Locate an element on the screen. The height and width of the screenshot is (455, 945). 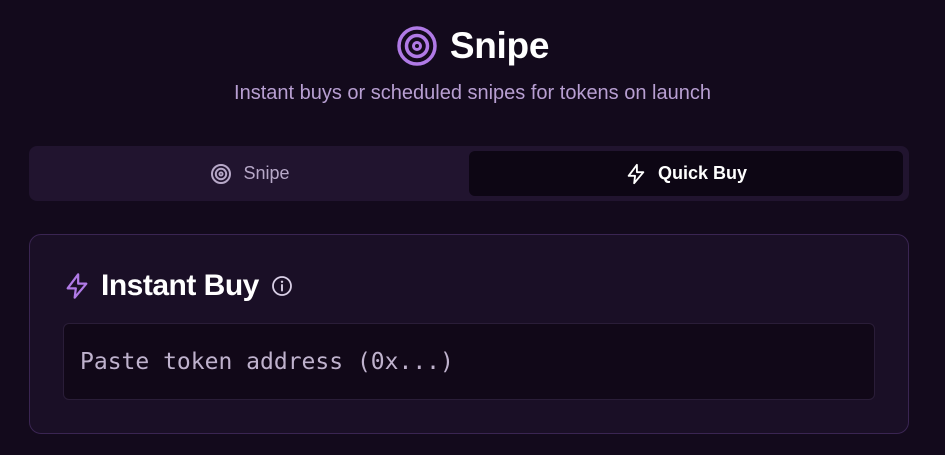
token-address-input is located at coordinates (469, 361).